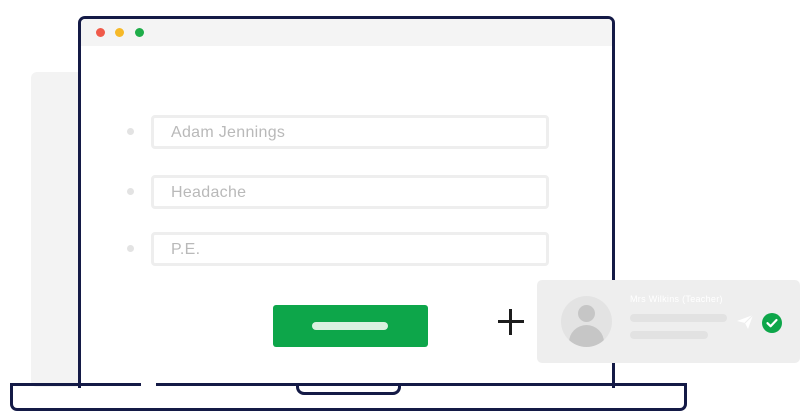  I want to click on form-row-lesson: P.E., so click(316, 249).